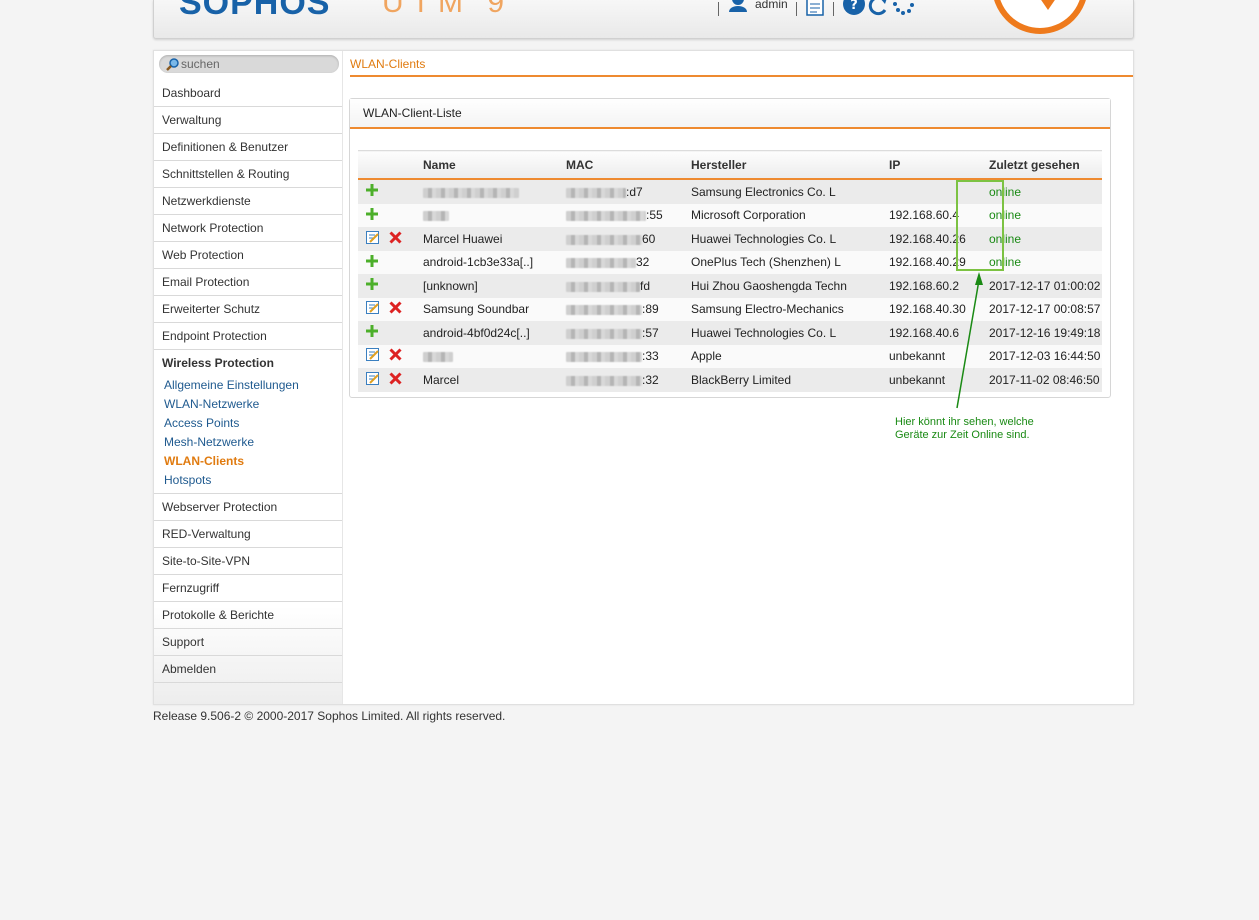  What do you see at coordinates (476, 309) in the screenshot?
I see `cell-name-text: Samsung Soundbar` at bounding box center [476, 309].